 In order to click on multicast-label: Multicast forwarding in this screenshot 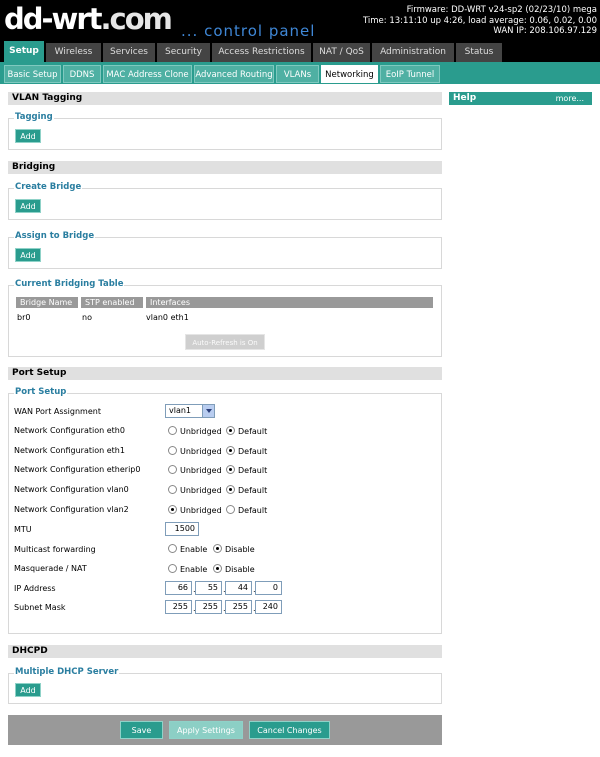, I will do `click(55, 549)`.